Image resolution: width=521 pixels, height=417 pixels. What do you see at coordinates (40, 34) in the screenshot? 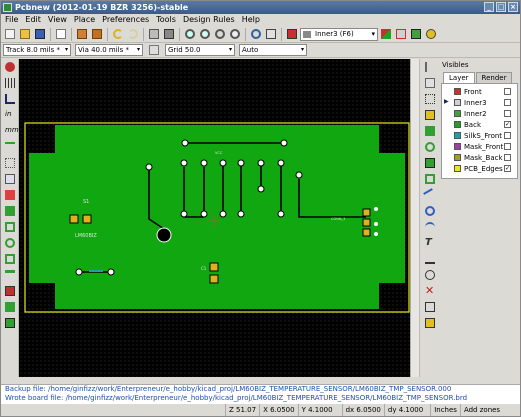
I see `save-icon` at bounding box center [40, 34].